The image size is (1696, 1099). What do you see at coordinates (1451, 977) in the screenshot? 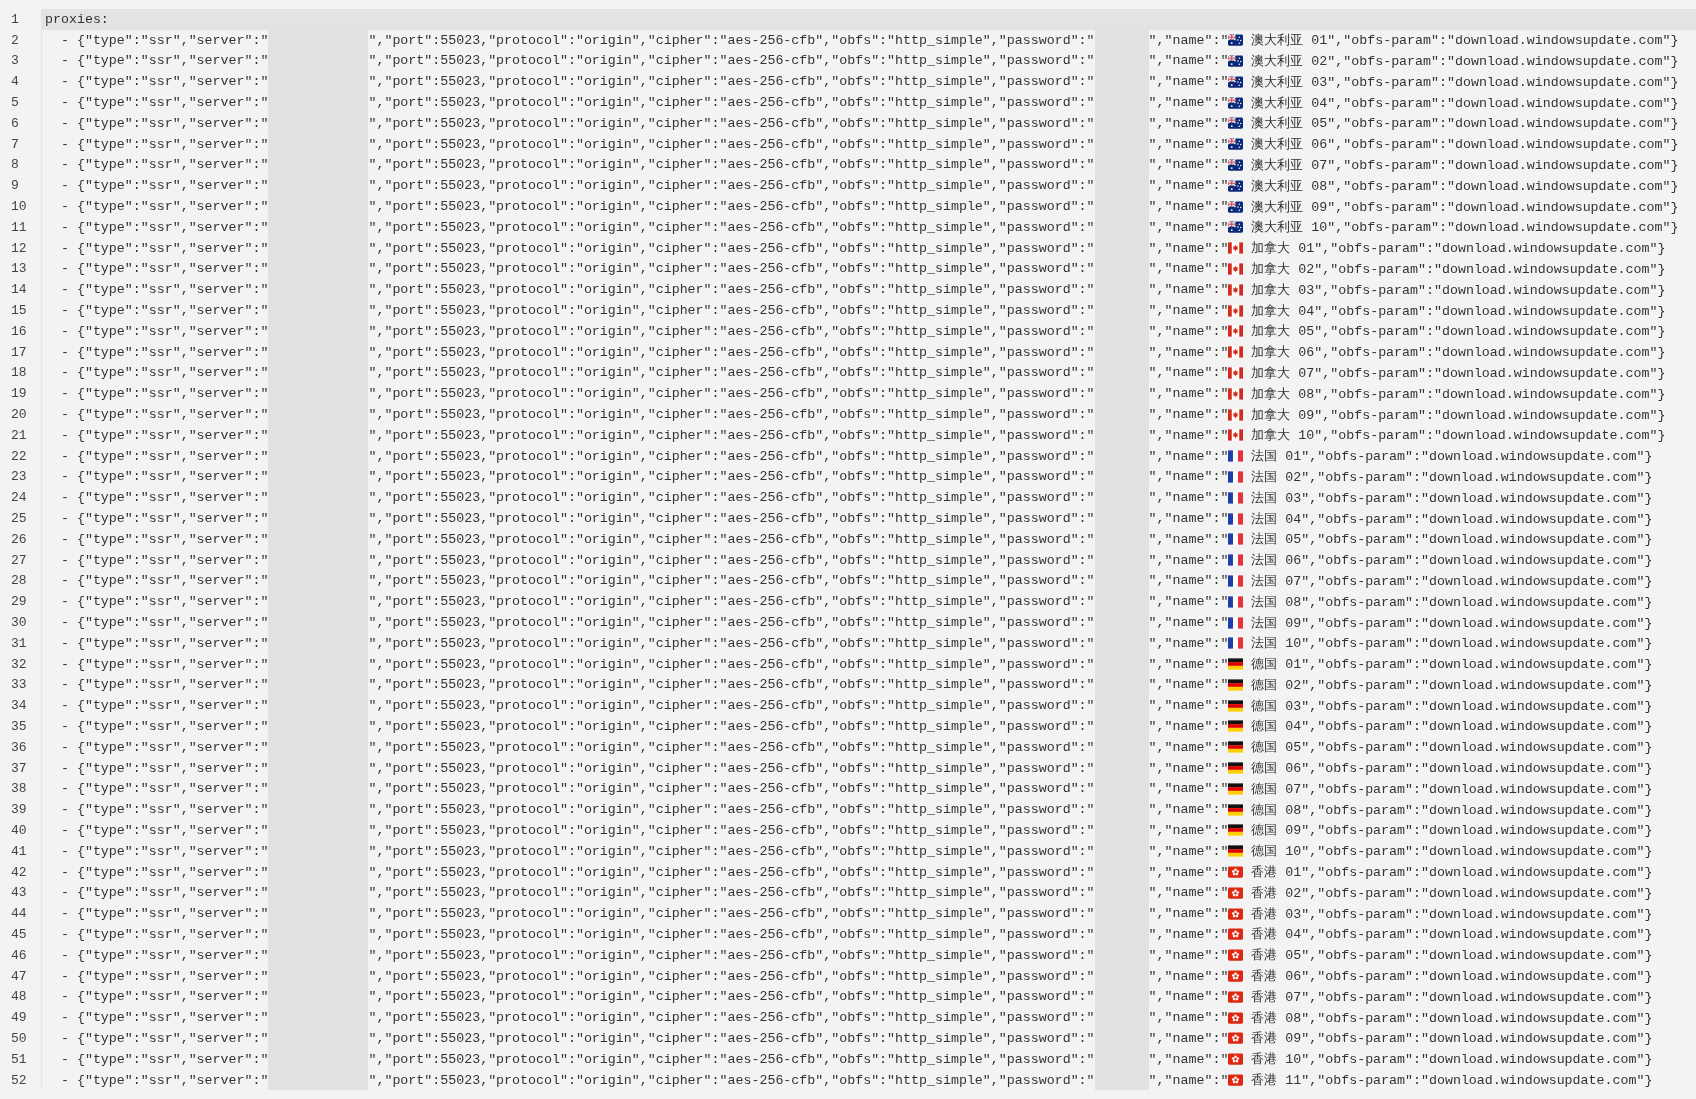
I see `code-text: 香港 06","obfs-param":"download.windowsupdate.com"}` at bounding box center [1451, 977].